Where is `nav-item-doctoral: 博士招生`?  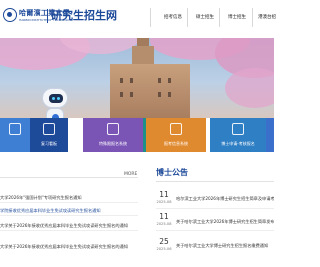 nav-item-doctoral: 博士招生 is located at coordinates (237, 17).